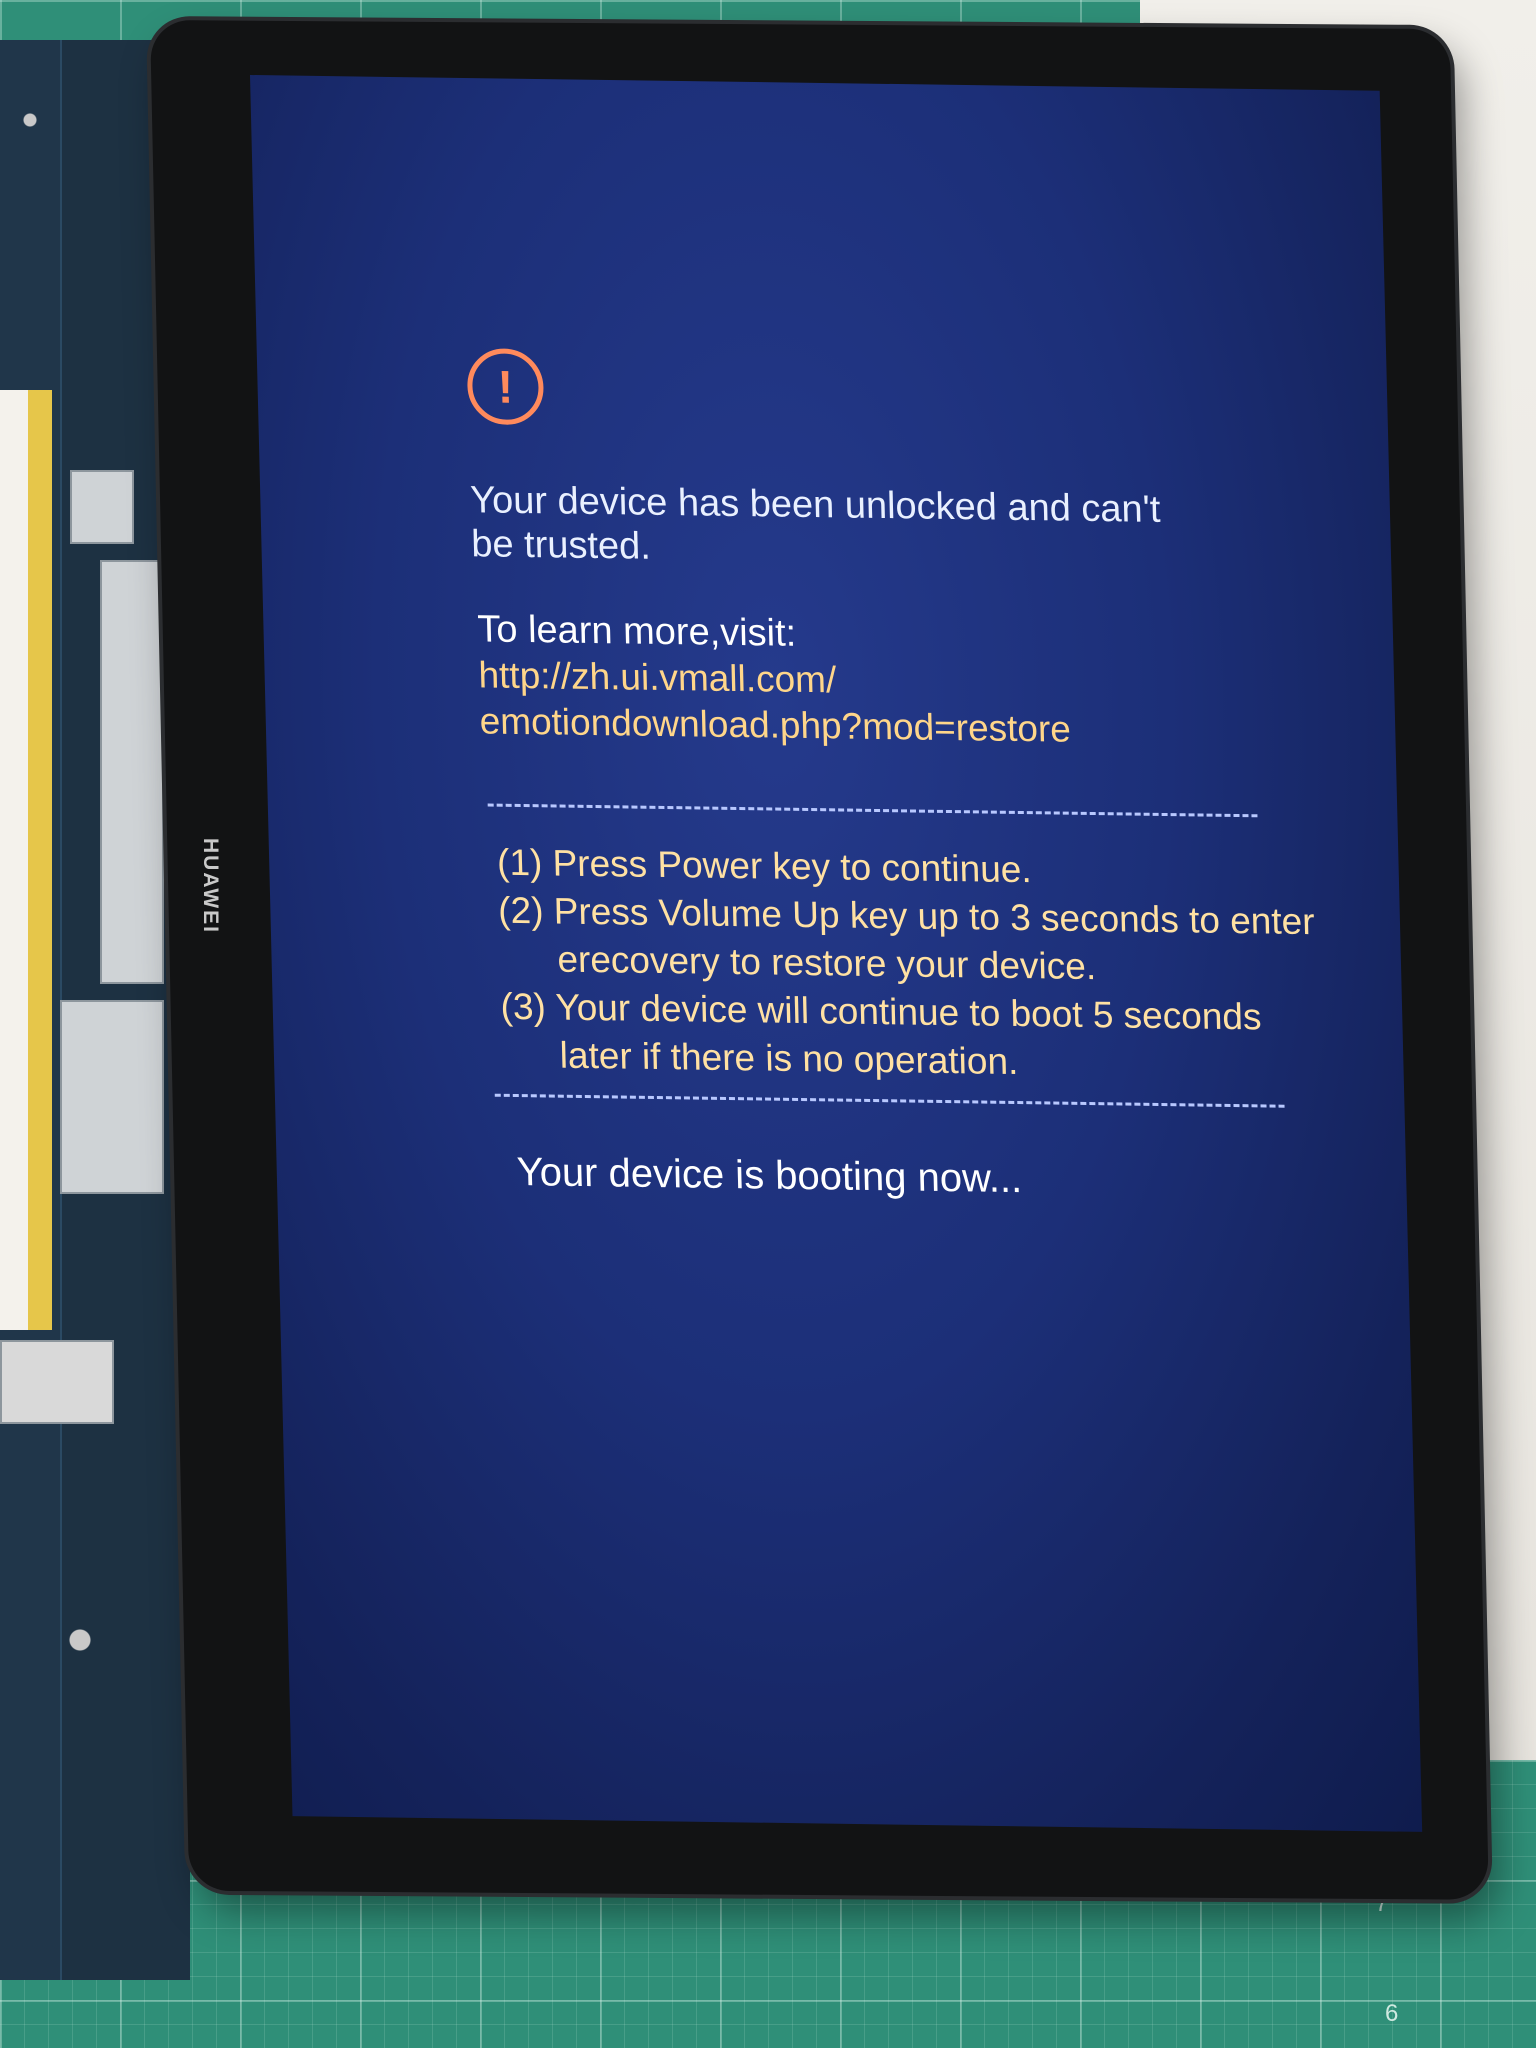 The width and height of the screenshot is (1536, 2048). I want to click on connector-bracket, so click(57, 1382).